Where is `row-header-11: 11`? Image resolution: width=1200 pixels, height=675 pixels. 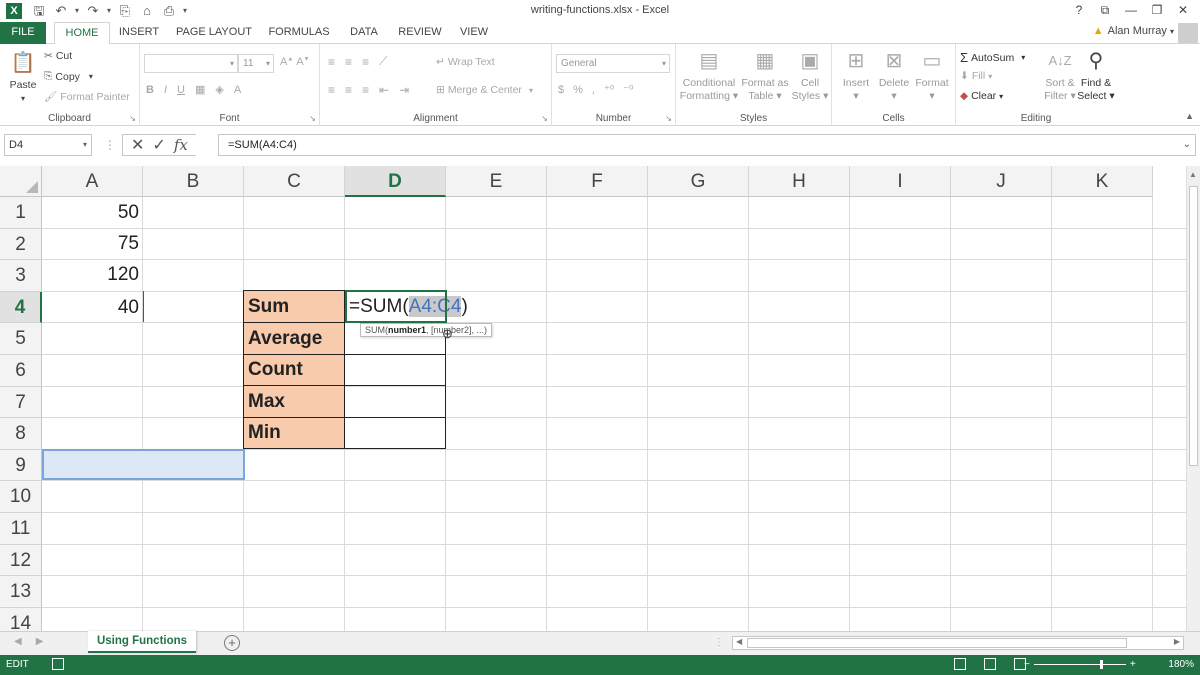 row-header-11: 11 is located at coordinates (21, 529).